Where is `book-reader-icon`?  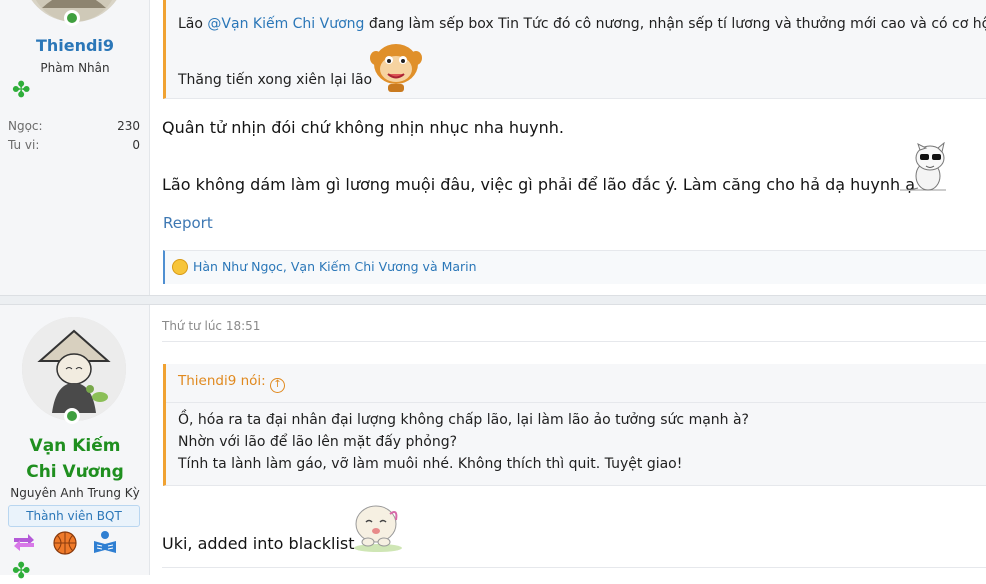 book-reader-icon is located at coordinates (105, 542).